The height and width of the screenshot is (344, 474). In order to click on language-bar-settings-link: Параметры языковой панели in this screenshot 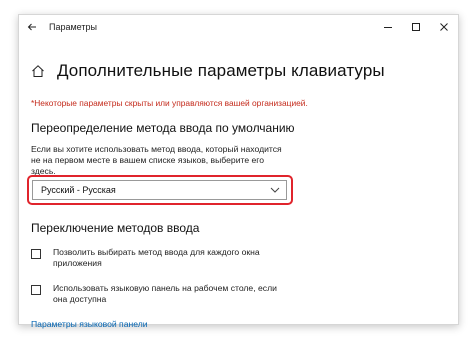, I will do `click(89, 324)`.